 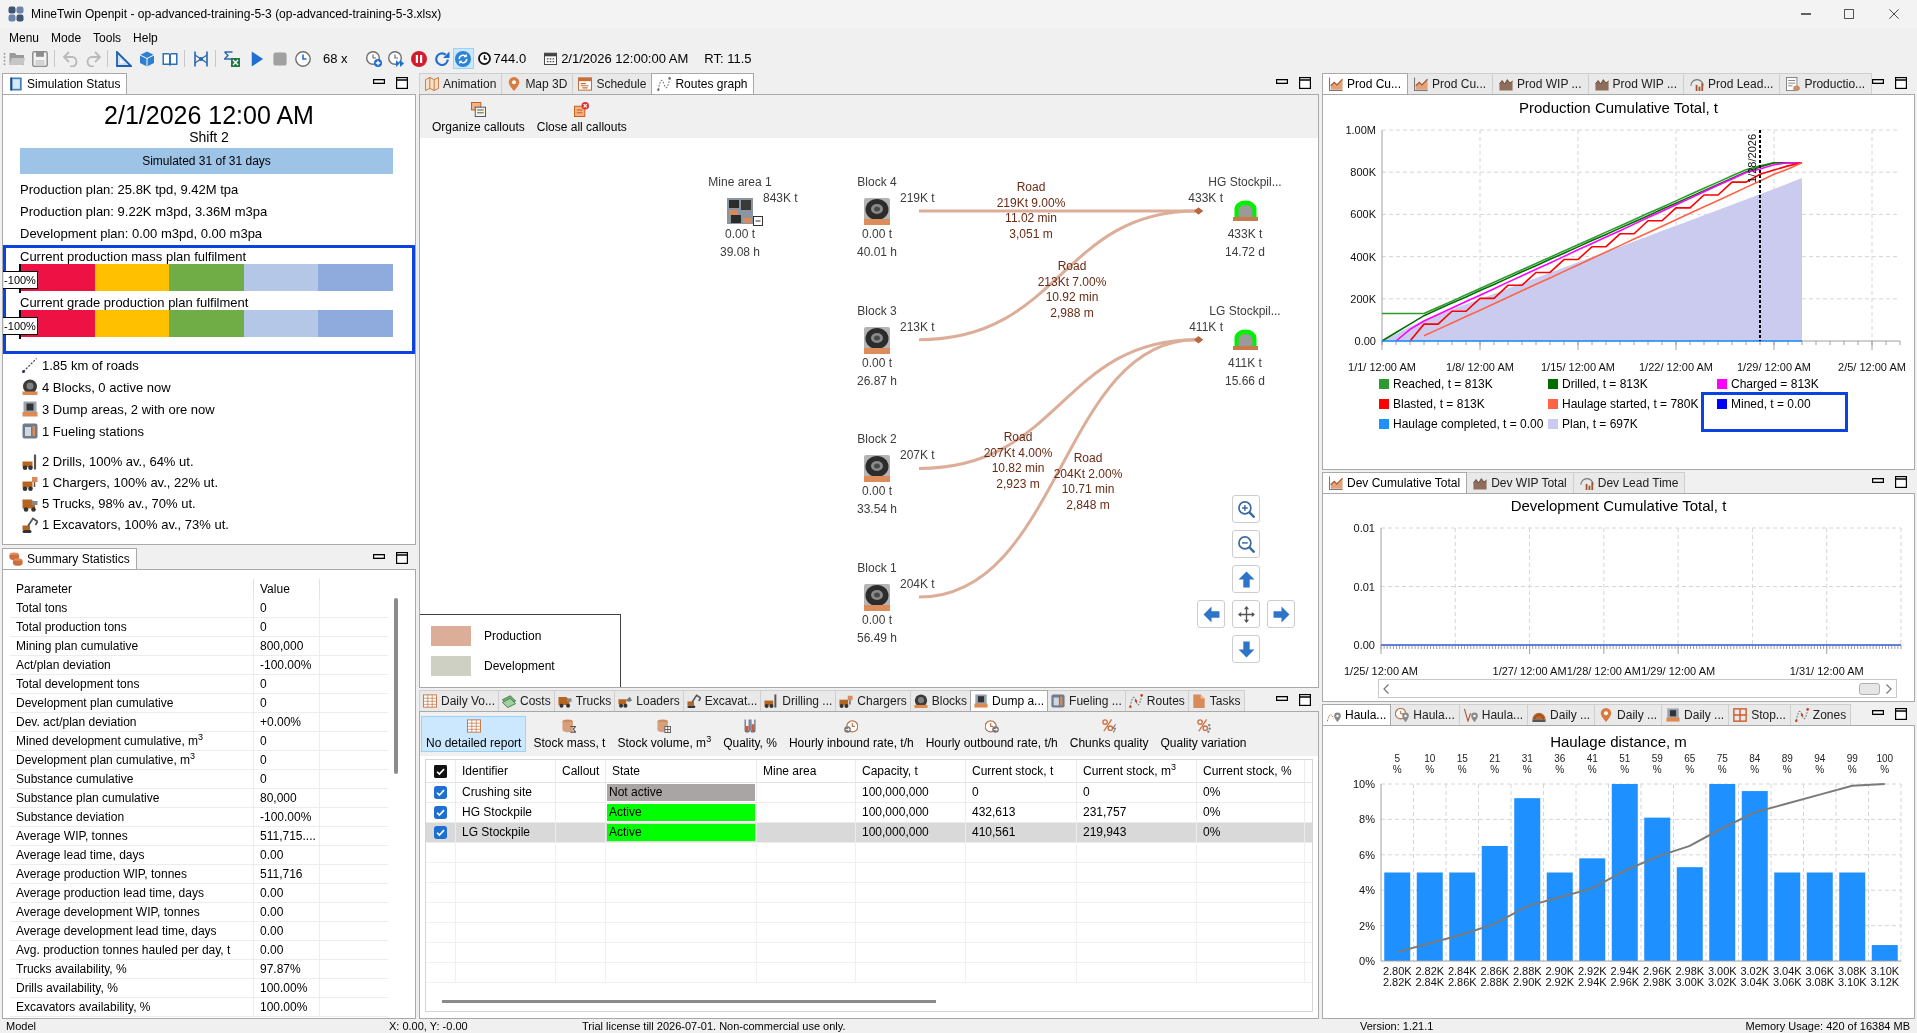 I want to click on status-line: 1 Excavators, 100% av., 73% ut., so click(x=135, y=524).